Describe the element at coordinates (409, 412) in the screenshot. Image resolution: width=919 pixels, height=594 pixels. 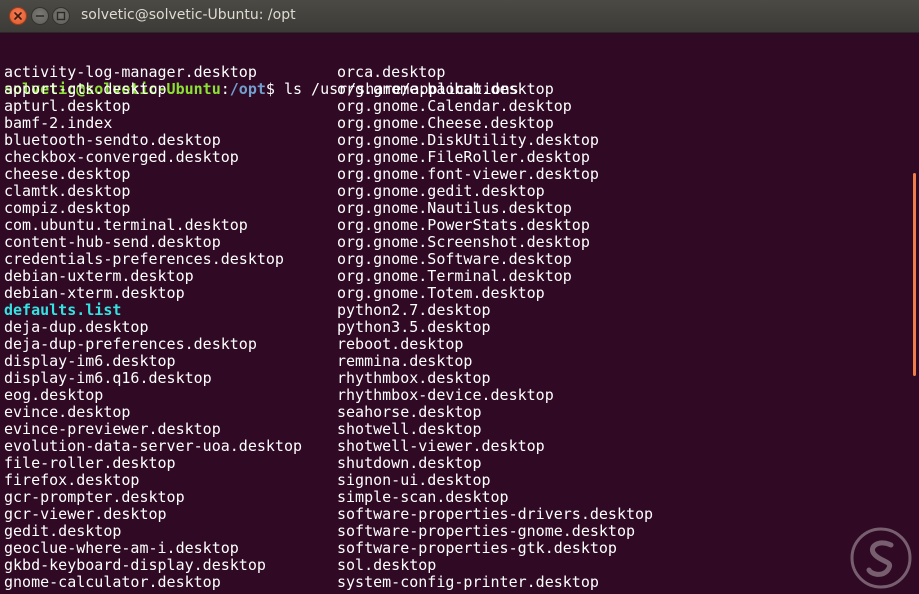
I see `file-entry: seahorse.desktop` at that location.